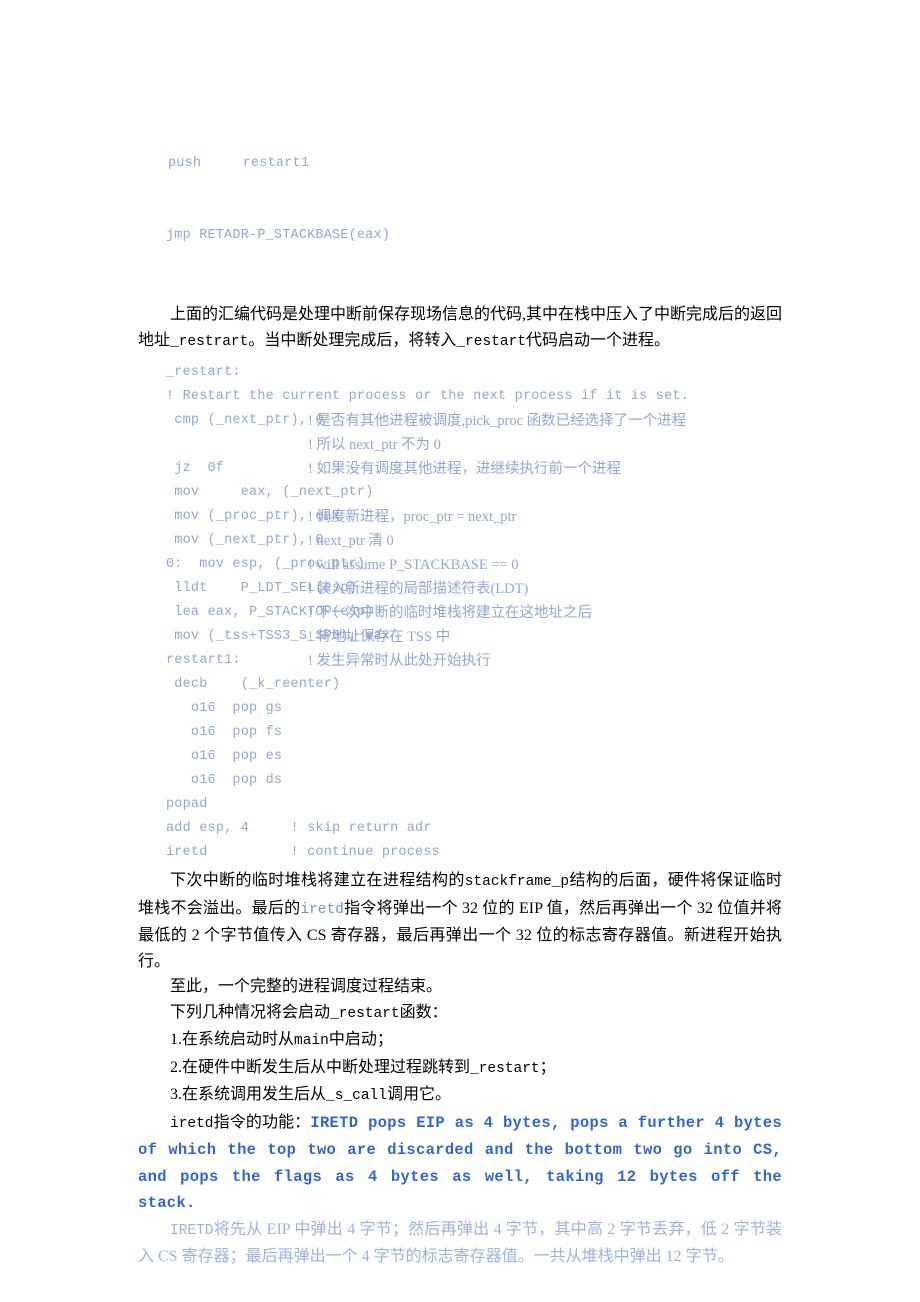  I want to click on code-line: push restart1, so click(239, 163).